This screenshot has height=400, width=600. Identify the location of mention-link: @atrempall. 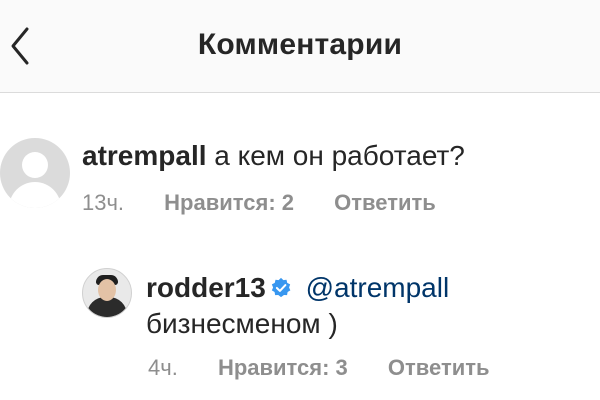
(378, 287).